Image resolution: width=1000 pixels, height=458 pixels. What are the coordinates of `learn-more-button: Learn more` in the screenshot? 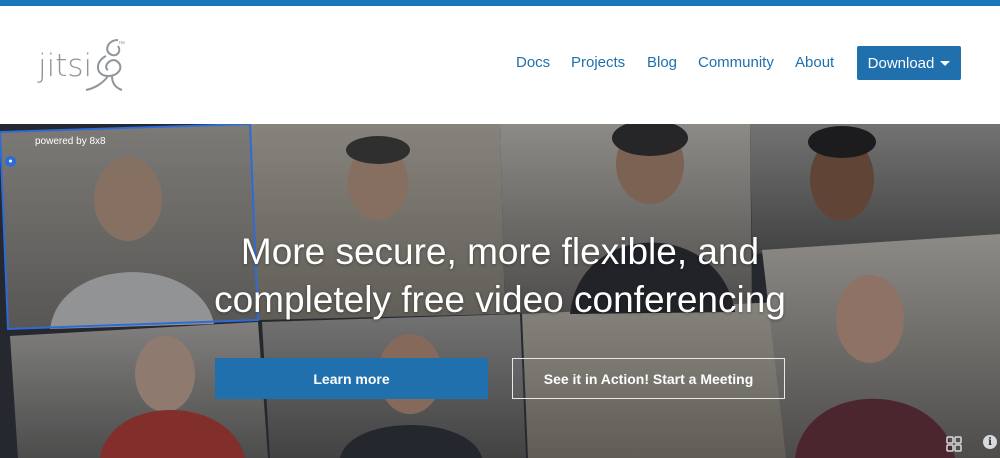 It's located at (351, 378).